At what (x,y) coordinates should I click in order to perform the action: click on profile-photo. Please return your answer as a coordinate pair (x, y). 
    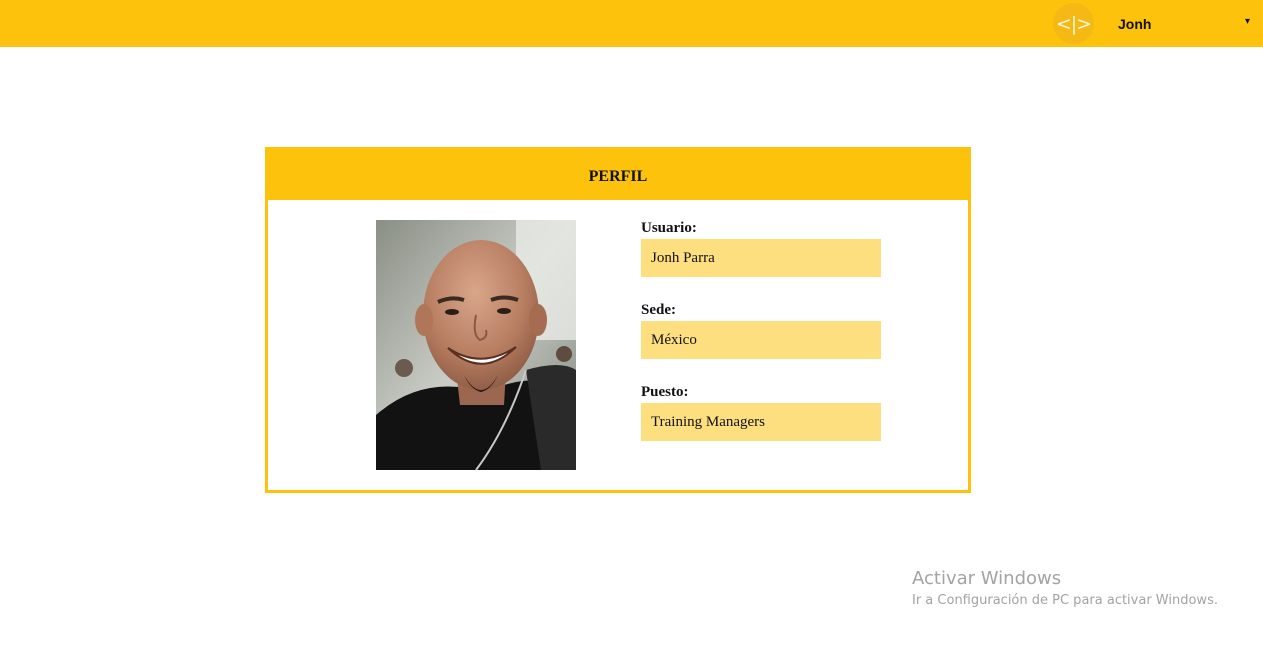
    Looking at the image, I should click on (476, 345).